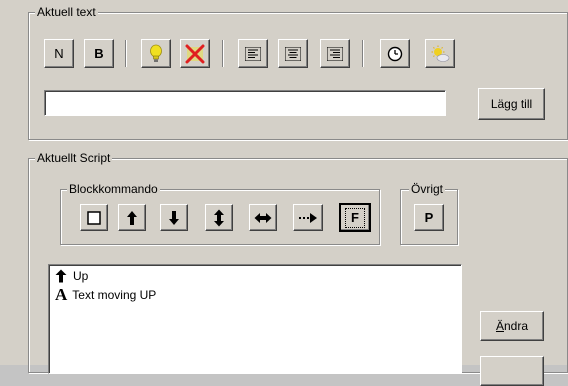 The height and width of the screenshot is (386, 568). What do you see at coordinates (113, 189) in the screenshot?
I see `blockkommando-legend: Blockkommando` at bounding box center [113, 189].